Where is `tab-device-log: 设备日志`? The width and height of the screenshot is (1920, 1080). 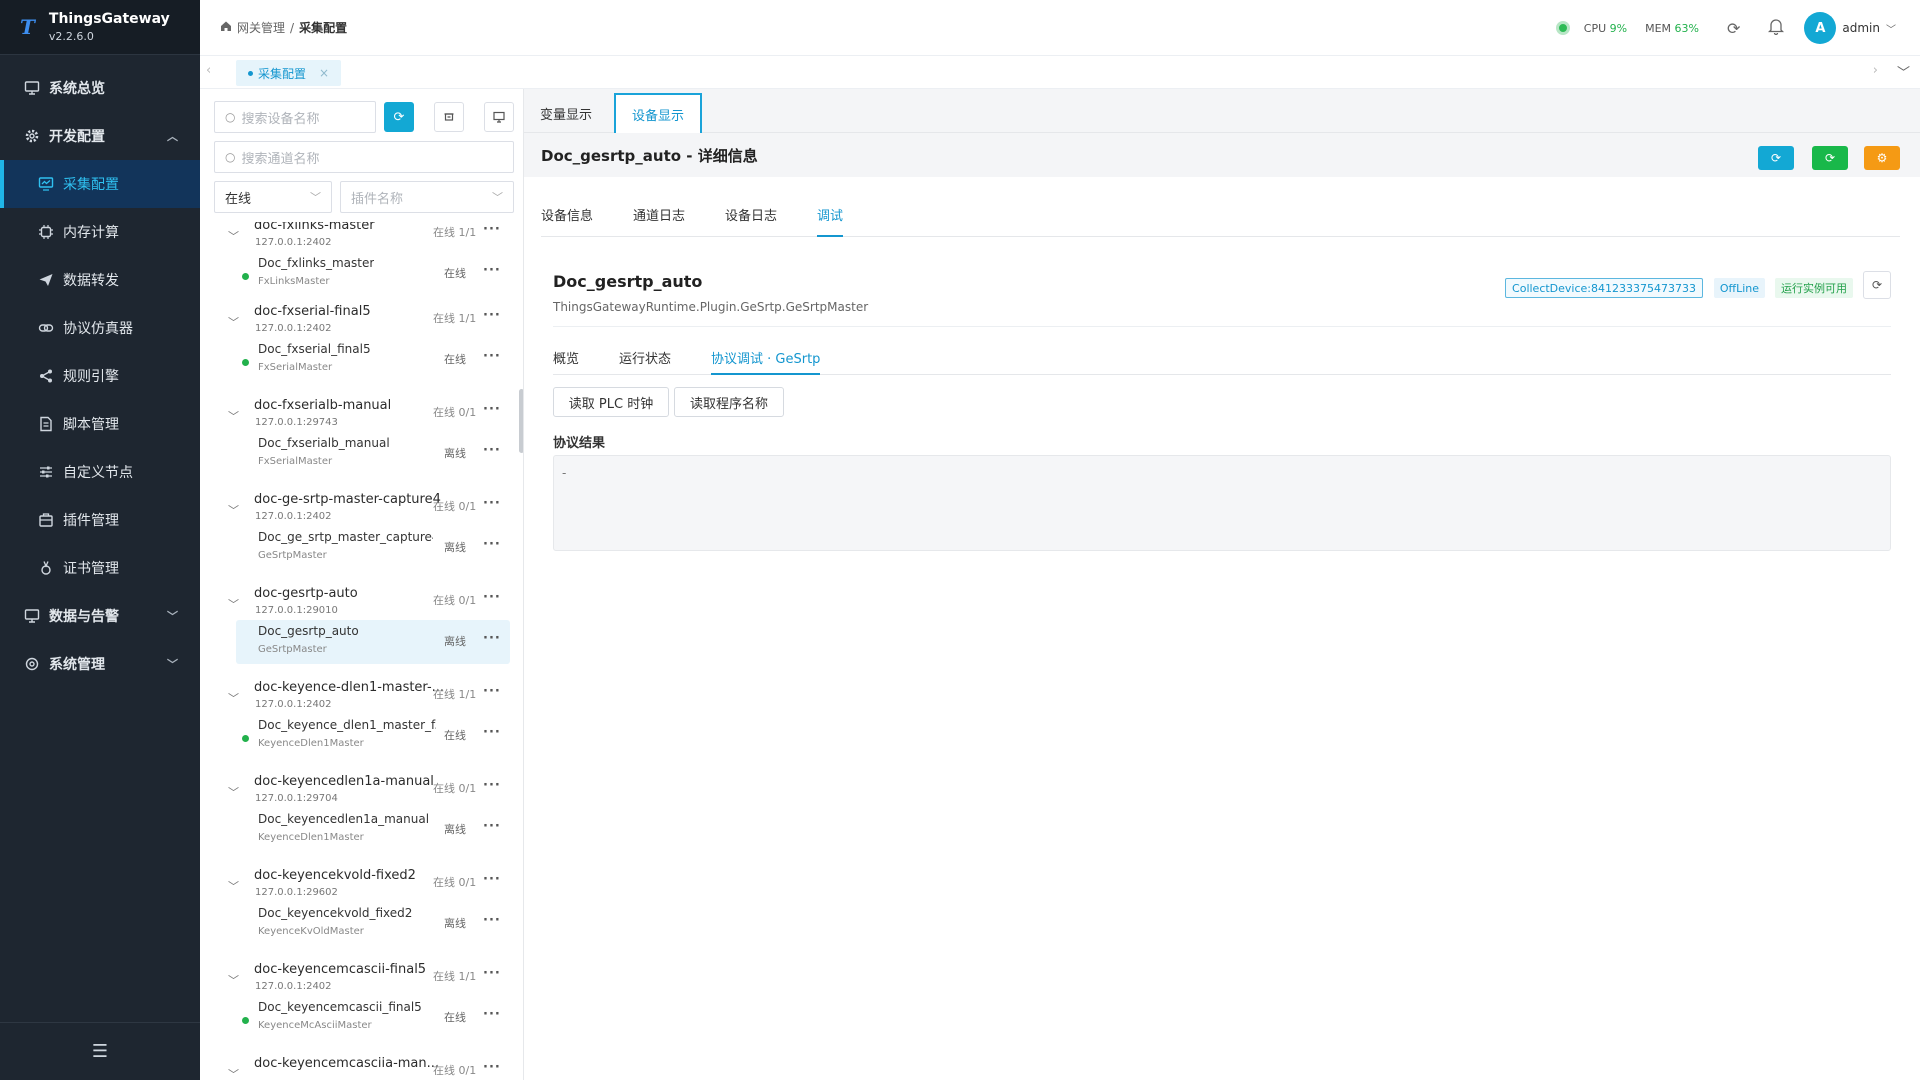
tab-device-log: 设备日志 is located at coordinates (751, 221).